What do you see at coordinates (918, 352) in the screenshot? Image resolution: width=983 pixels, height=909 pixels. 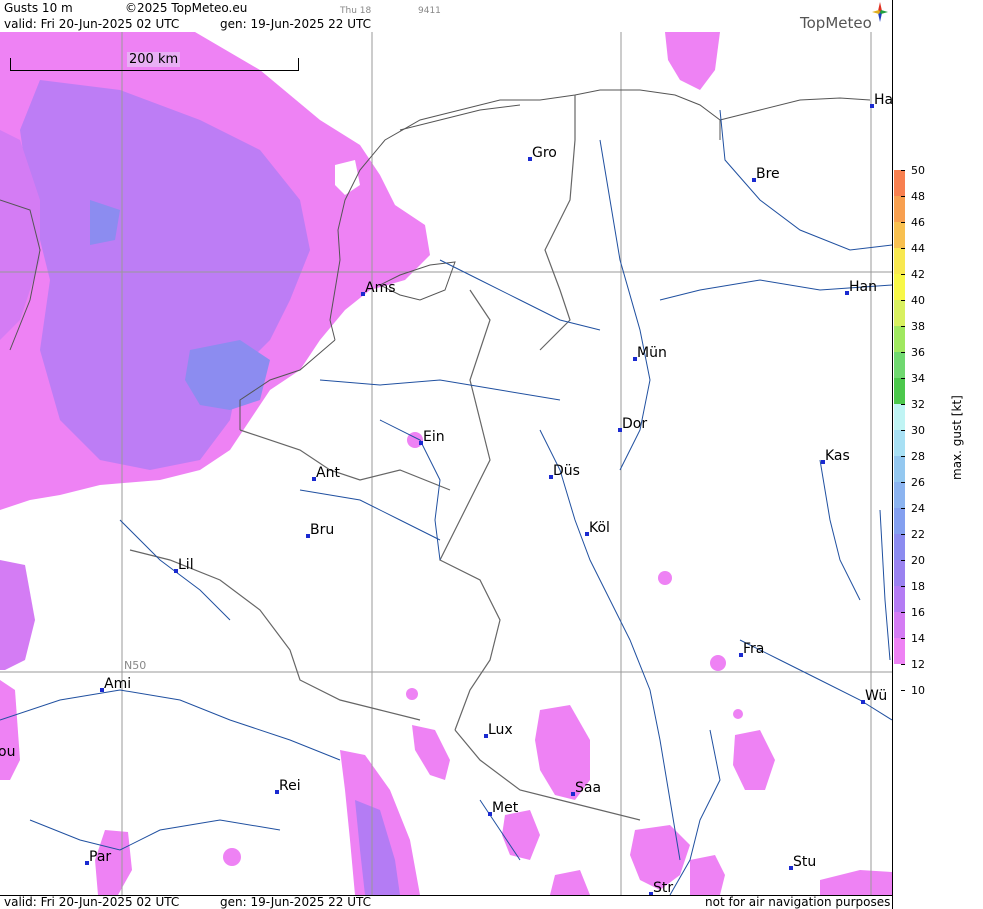 I see `legend-tick-label: 36` at bounding box center [918, 352].